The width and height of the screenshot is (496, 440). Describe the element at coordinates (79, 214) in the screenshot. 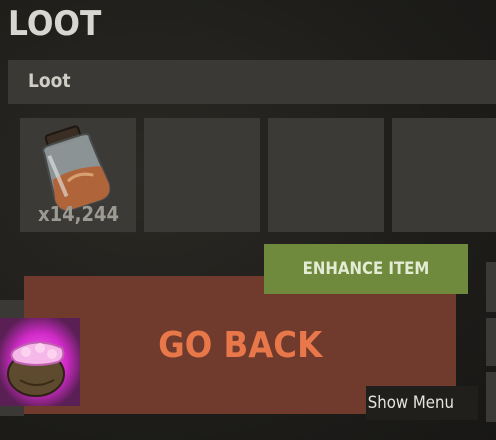

I see `item-quantity: x14,244` at that location.